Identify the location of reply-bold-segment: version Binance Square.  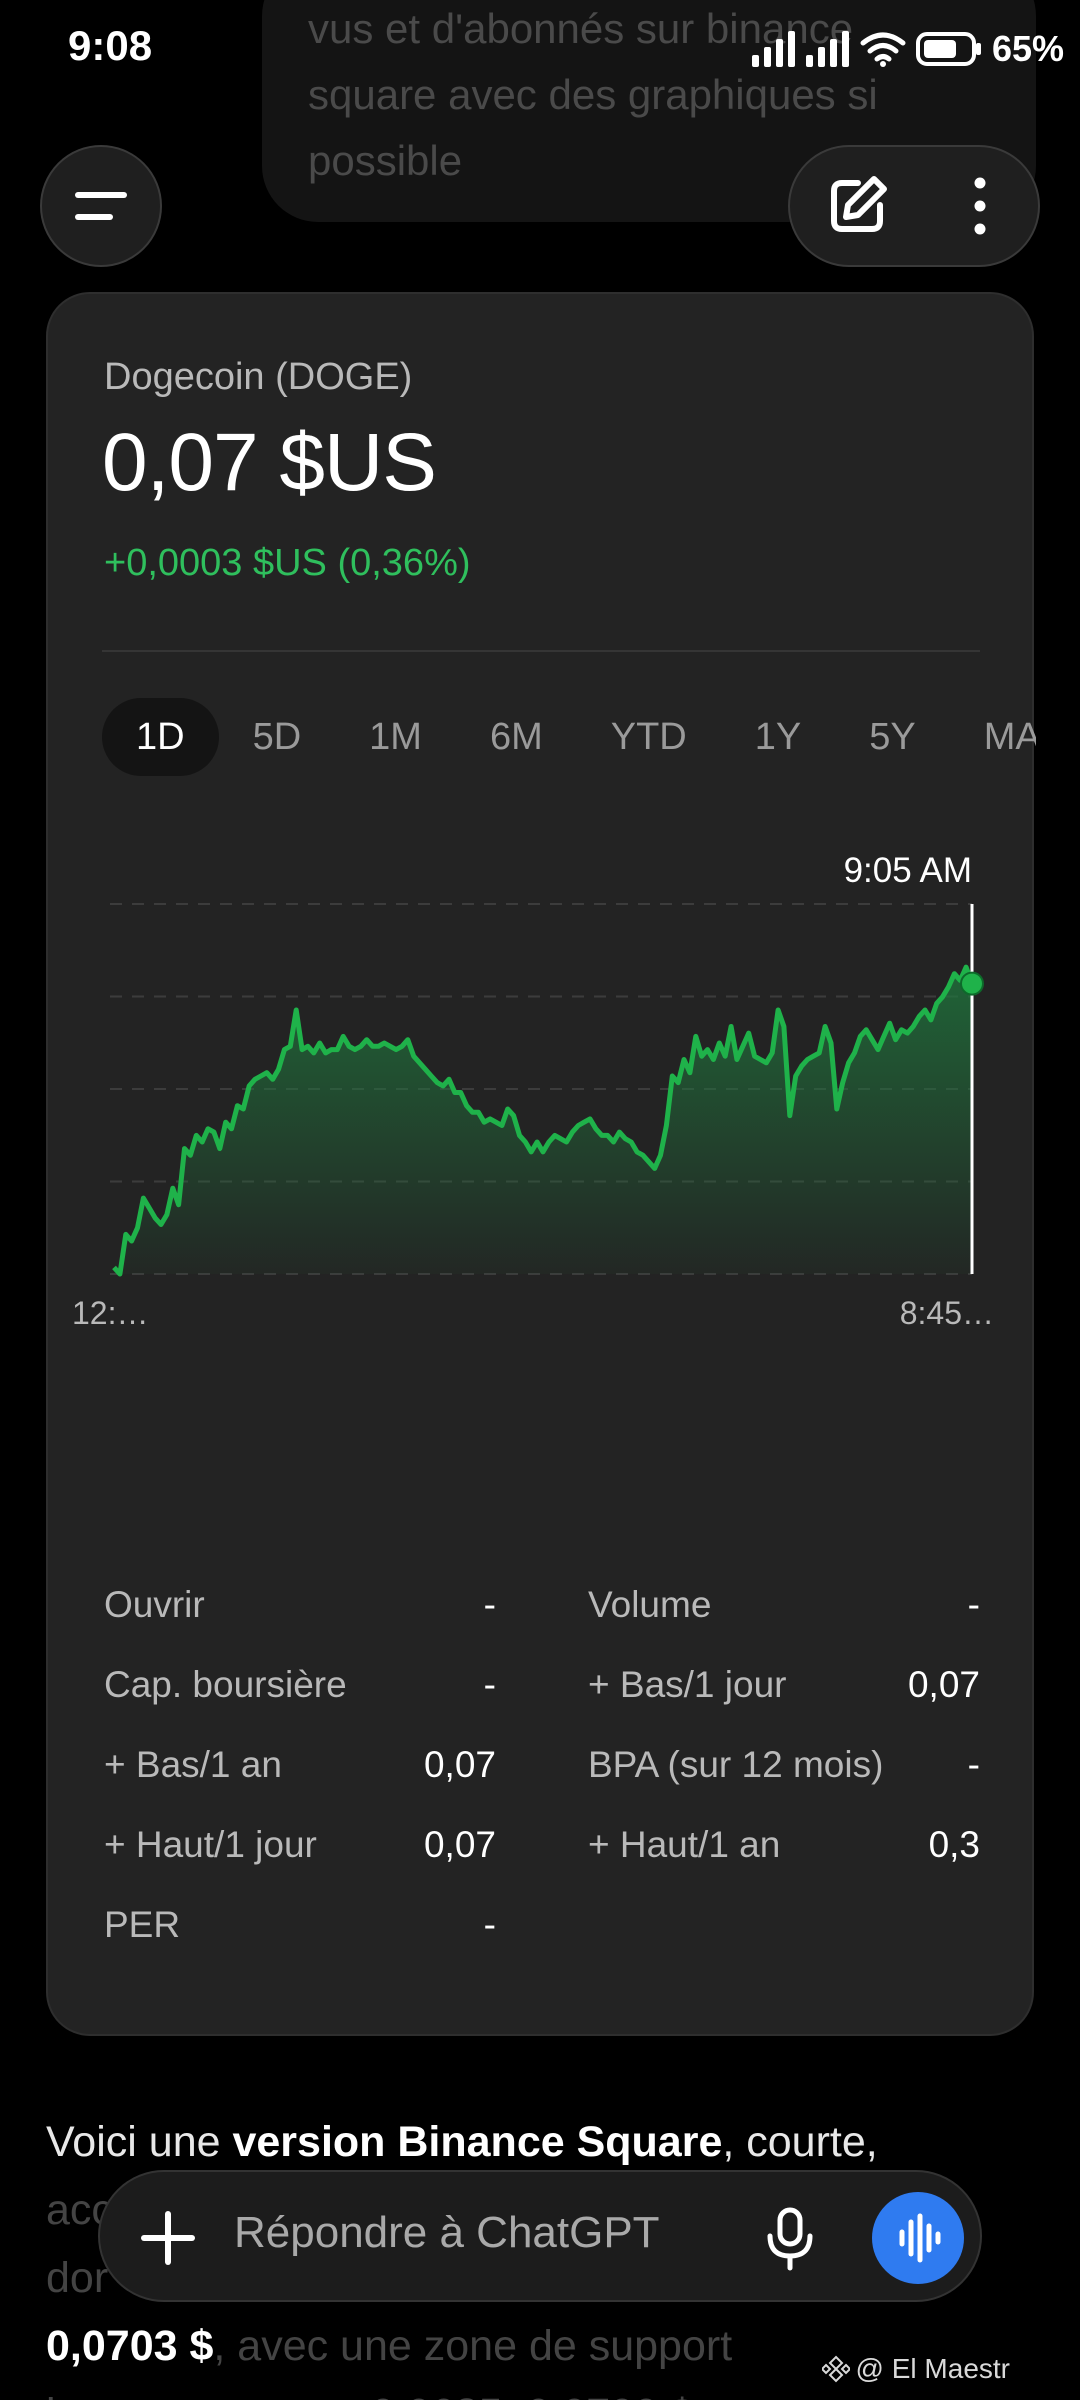
(477, 2142).